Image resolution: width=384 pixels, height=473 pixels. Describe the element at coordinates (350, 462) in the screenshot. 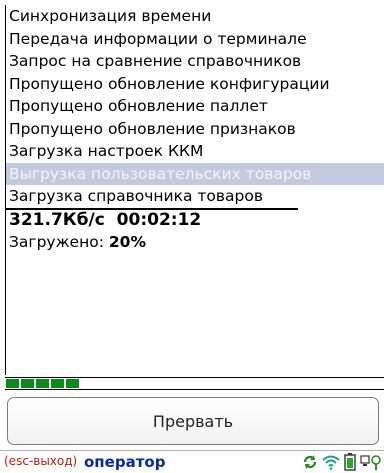

I see `battery-icon` at that location.